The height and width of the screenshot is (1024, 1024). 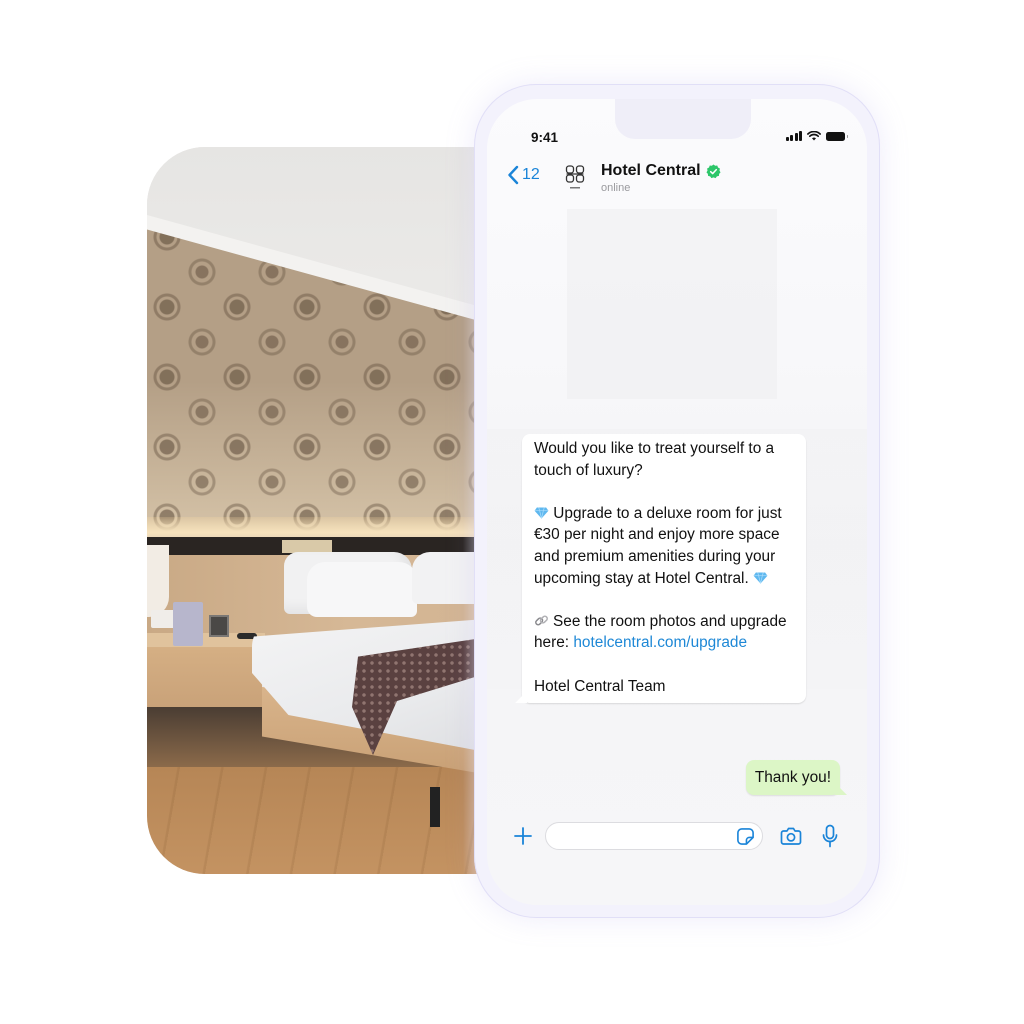 I want to click on outgoing-message-bubble: Thank you!, so click(x=792, y=777).